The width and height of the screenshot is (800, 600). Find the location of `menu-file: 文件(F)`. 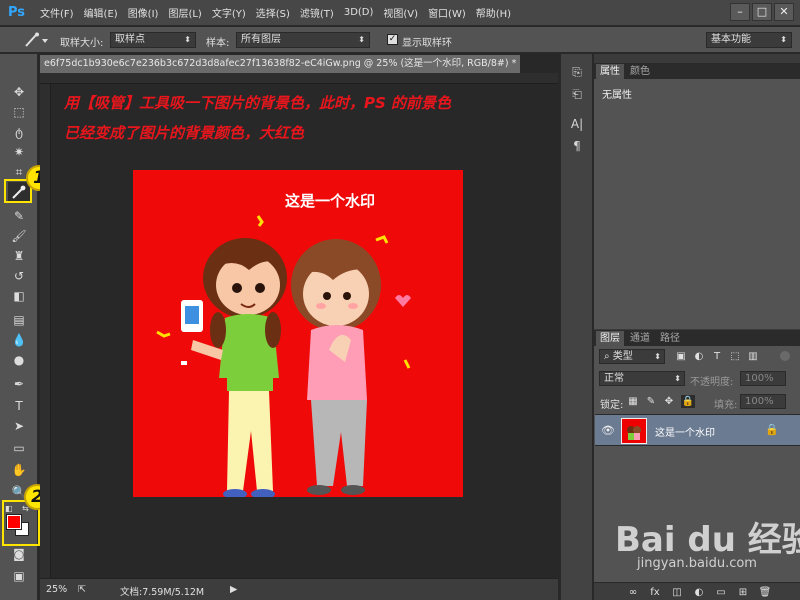

menu-file: 文件(F) is located at coordinates (57, 12).